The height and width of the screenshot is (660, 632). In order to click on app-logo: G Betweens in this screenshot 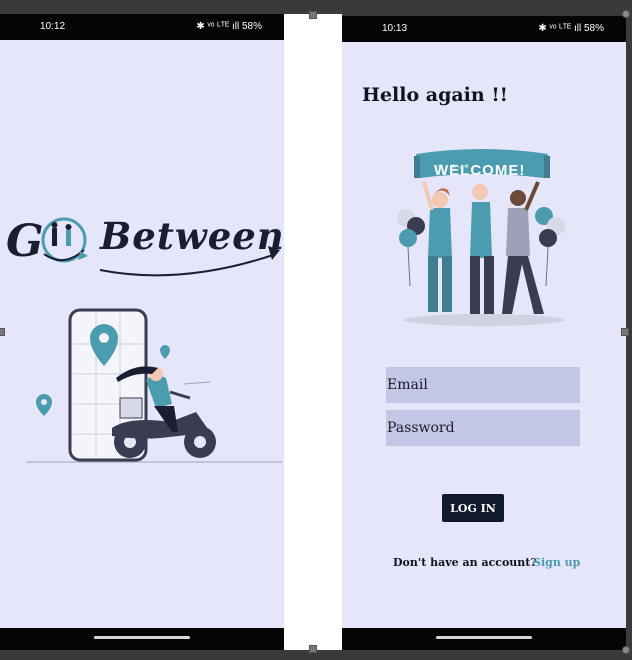, I will do `click(145, 245)`.